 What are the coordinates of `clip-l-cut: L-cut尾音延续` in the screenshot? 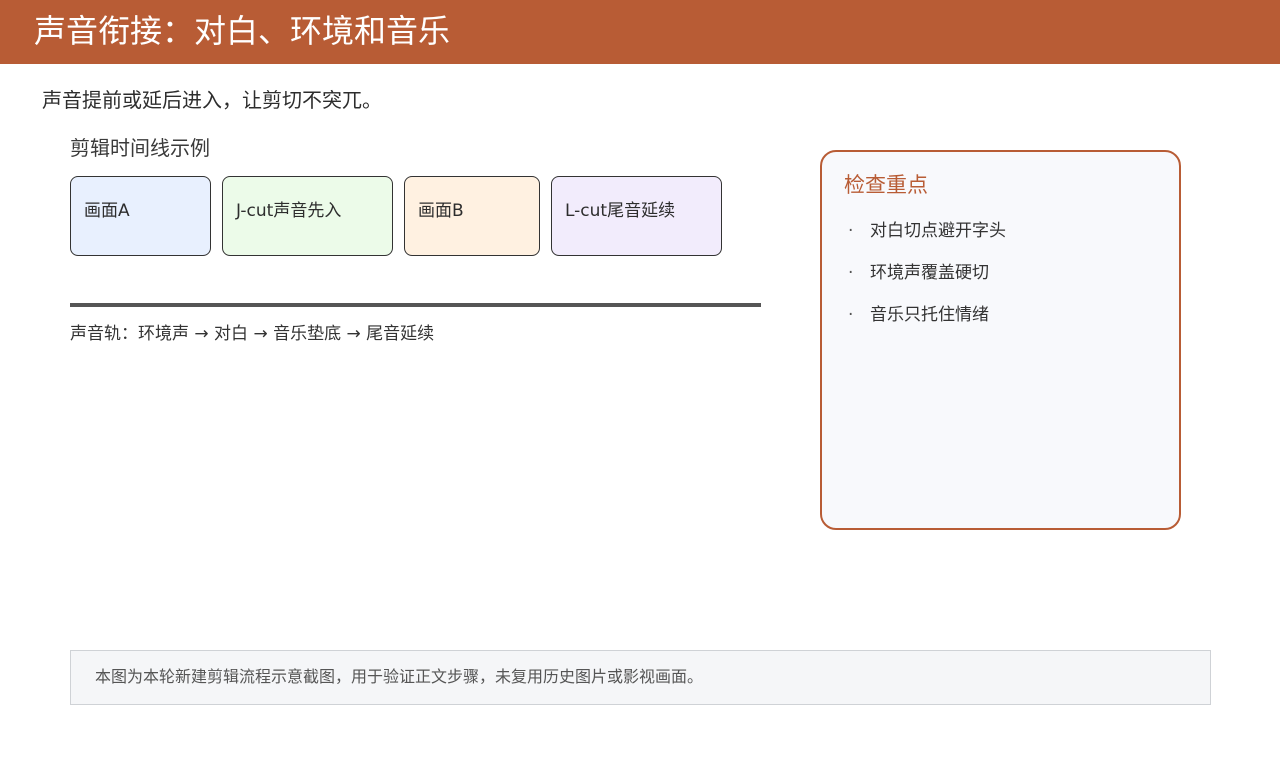 It's located at (636, 216).